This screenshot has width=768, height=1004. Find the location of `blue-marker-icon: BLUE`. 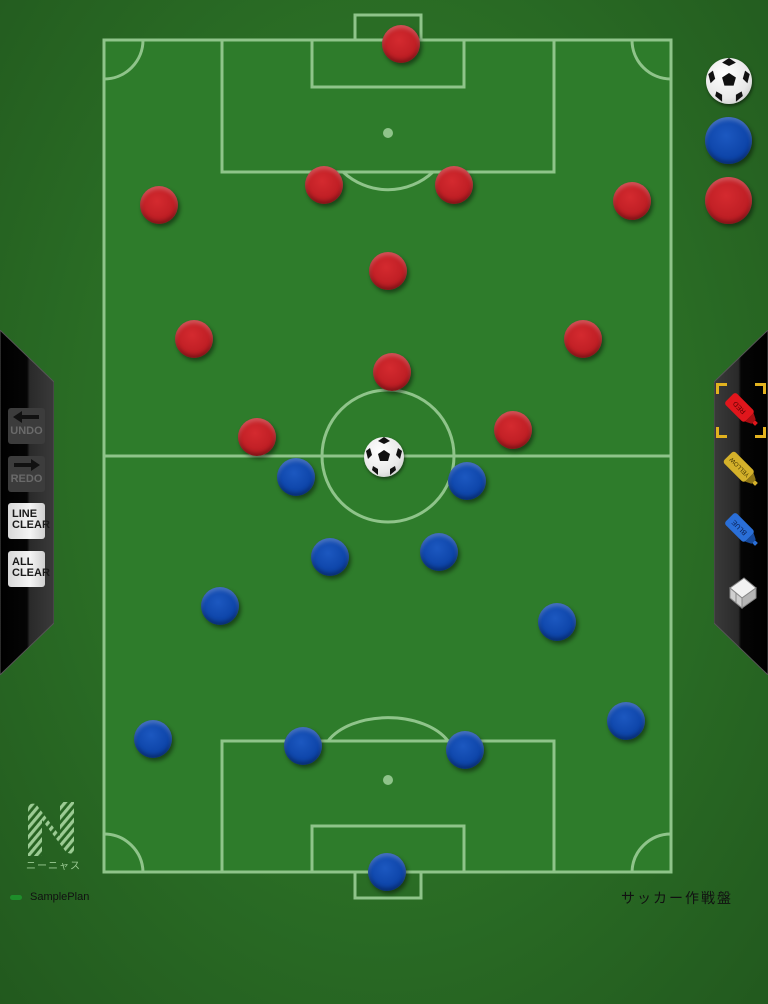

blue-marker-icon: BLUE is located at coordinates (741, 529).